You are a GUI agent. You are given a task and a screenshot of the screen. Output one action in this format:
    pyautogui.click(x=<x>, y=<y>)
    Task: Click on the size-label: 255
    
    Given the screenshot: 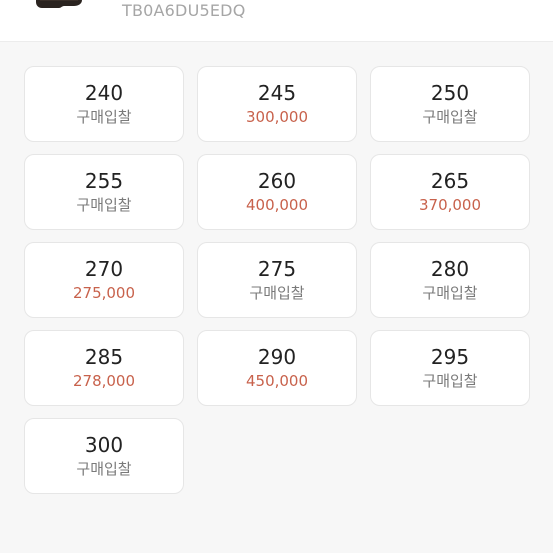 What is the action you would take?
    pyautogui.click(x=104, y=181)
    